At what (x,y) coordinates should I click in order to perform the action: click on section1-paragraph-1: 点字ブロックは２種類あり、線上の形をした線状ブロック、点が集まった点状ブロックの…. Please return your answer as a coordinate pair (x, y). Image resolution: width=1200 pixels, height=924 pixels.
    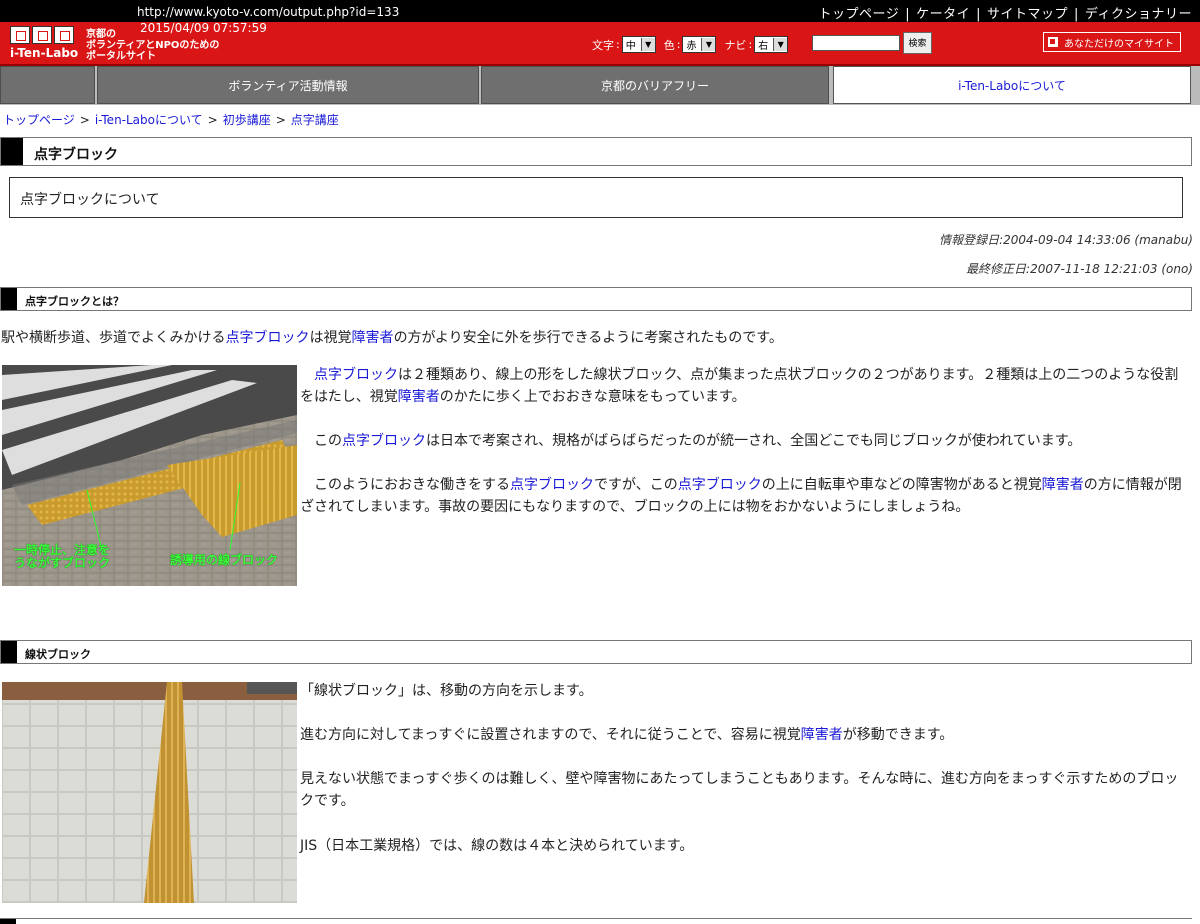
    Looking at the image, I should click on (739, 386).